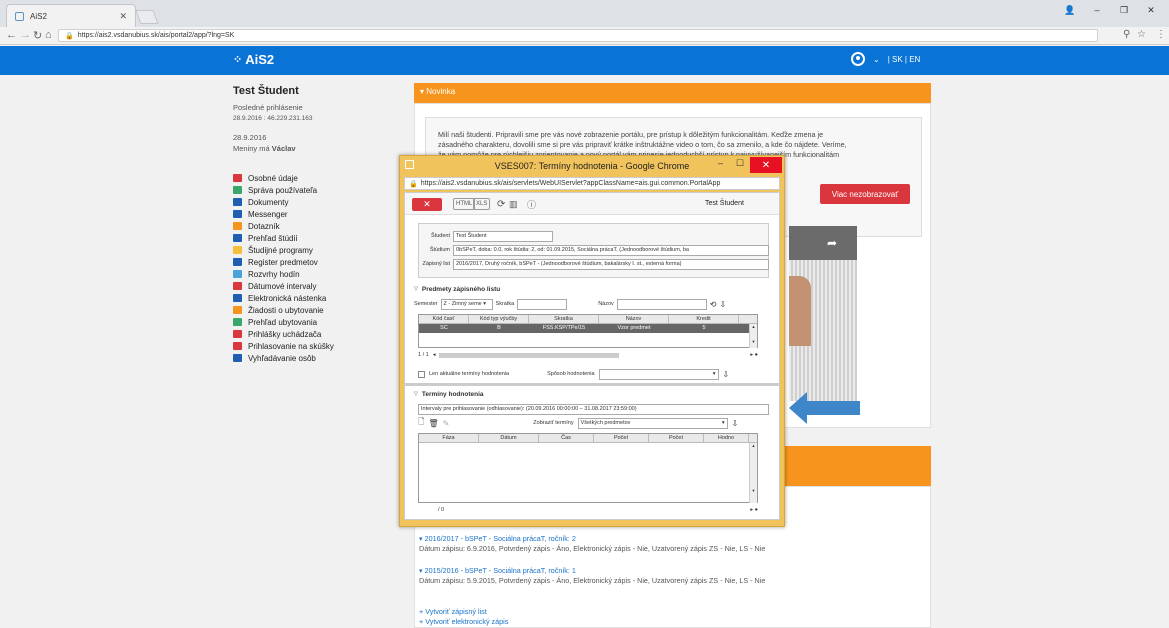  What do you see at coordinates (444, 319) in the screenshot?
I see `column-header: Kód časť` at bounding box center [444, 319].